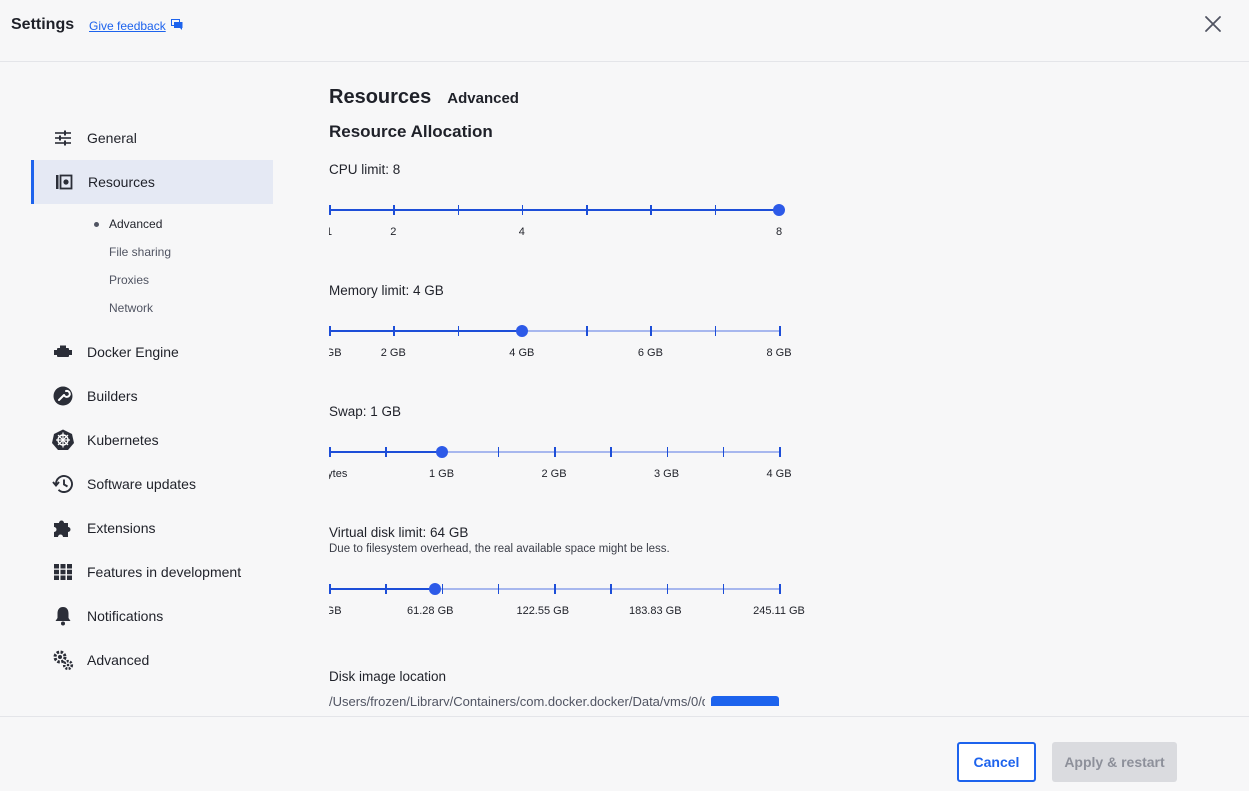  I want to click on tab-resources: Resources, so click(380, 97).